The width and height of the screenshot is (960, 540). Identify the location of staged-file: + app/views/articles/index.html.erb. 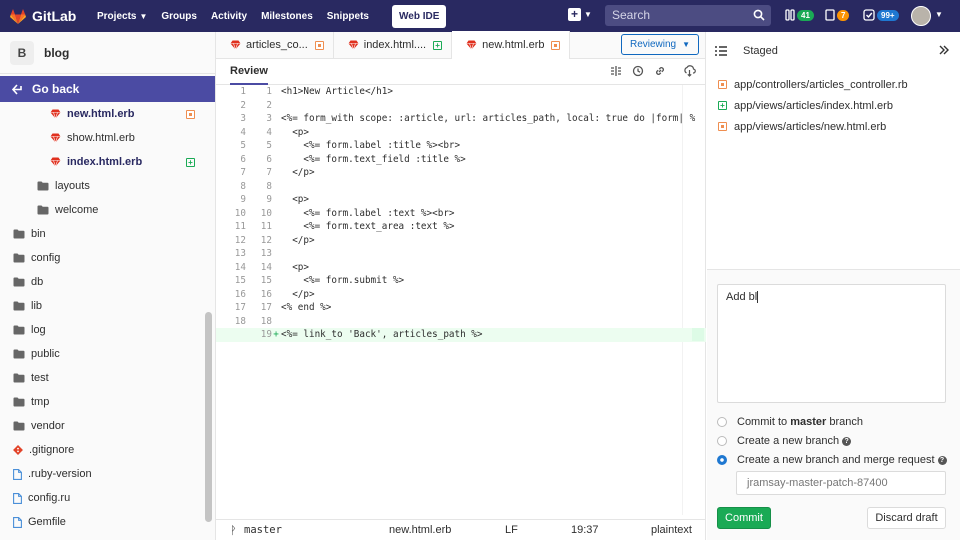
(833, 105).